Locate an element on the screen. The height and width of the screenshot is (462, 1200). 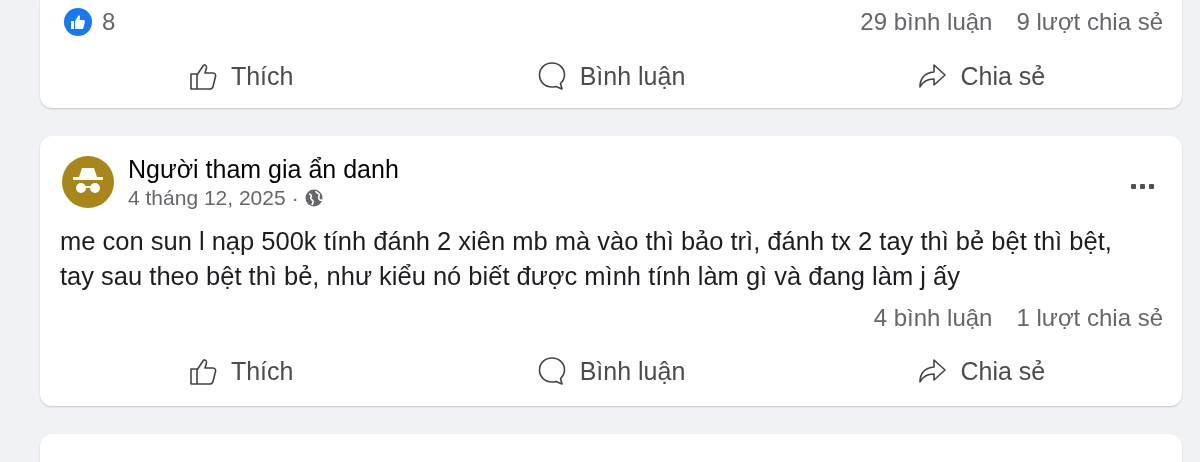
avatar-incognito-icon is located at coordinates (88, 182).